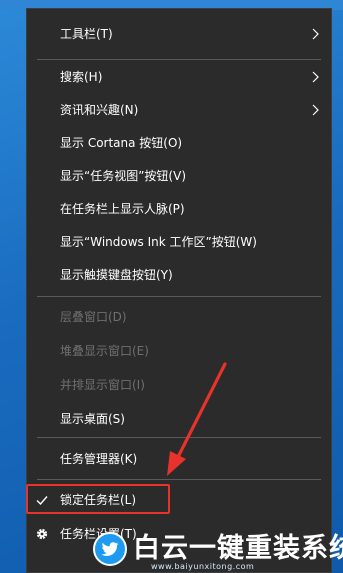 This screenshot has width=343, height=573. Describe the element at coordinates (116, 275) in the screenshot. I see `menu-item-label: 显示触摸键盘按钮(Y)` at that location.